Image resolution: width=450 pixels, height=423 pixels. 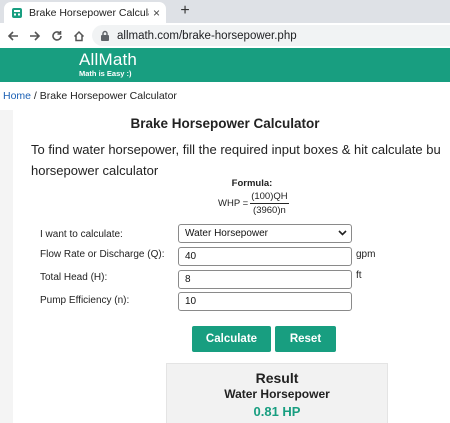 I want to click on formula-label: Formula:, so click(x=252, y=183).